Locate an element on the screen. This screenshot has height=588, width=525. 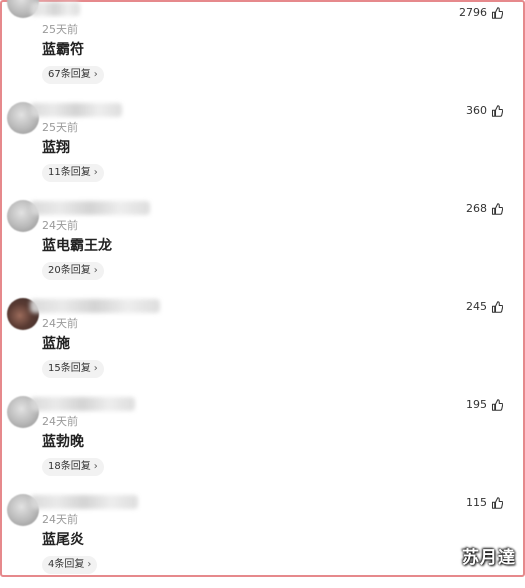
like-count: 268 is located at coordinates (476, 208).